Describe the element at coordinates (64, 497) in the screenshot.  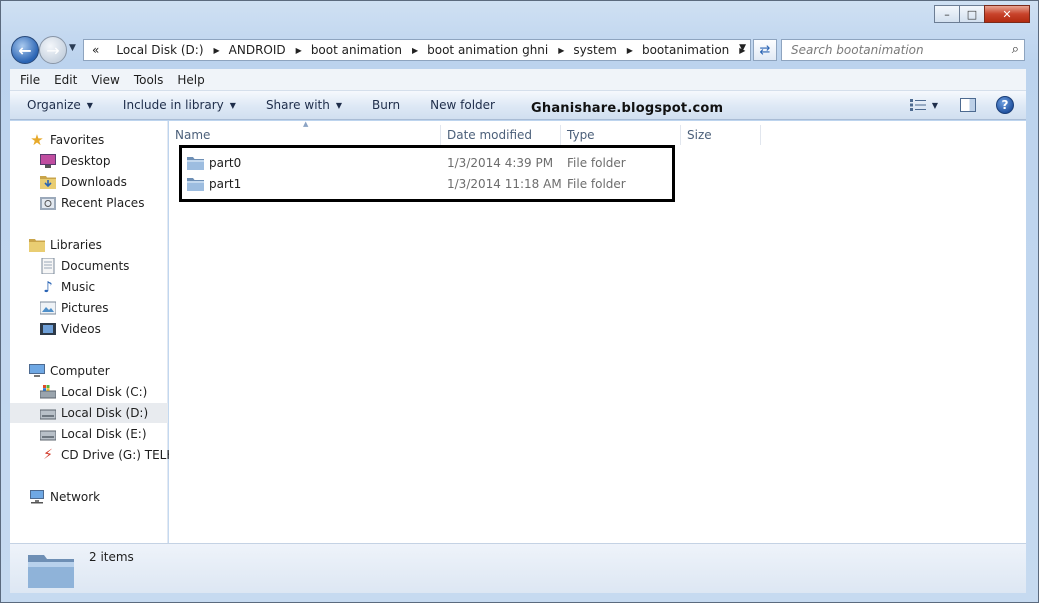
I see `nav-network: Network` at that location.